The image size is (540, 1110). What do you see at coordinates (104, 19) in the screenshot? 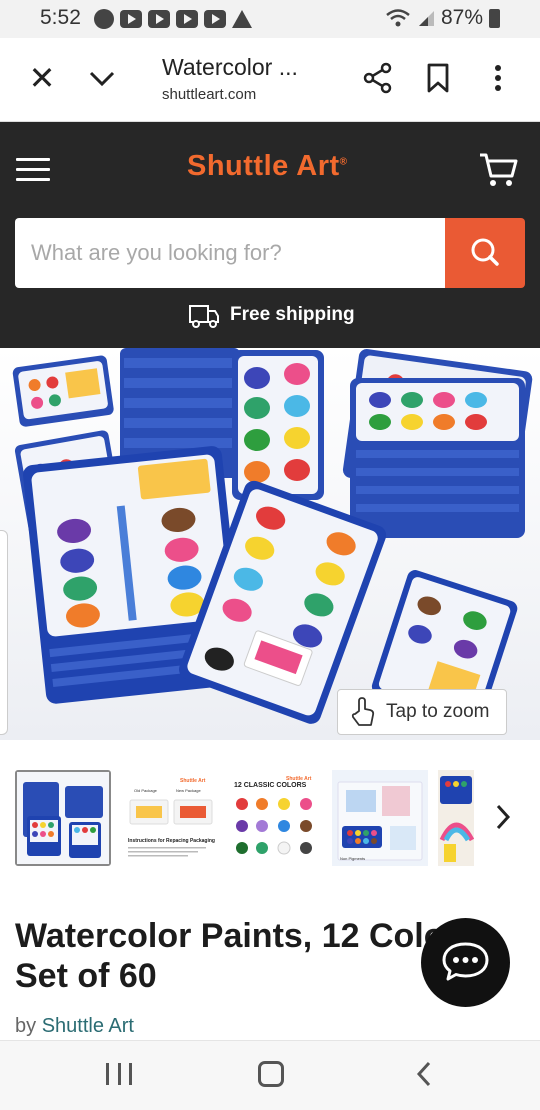
I see `tag-icon` at bounding box center [104, 19].